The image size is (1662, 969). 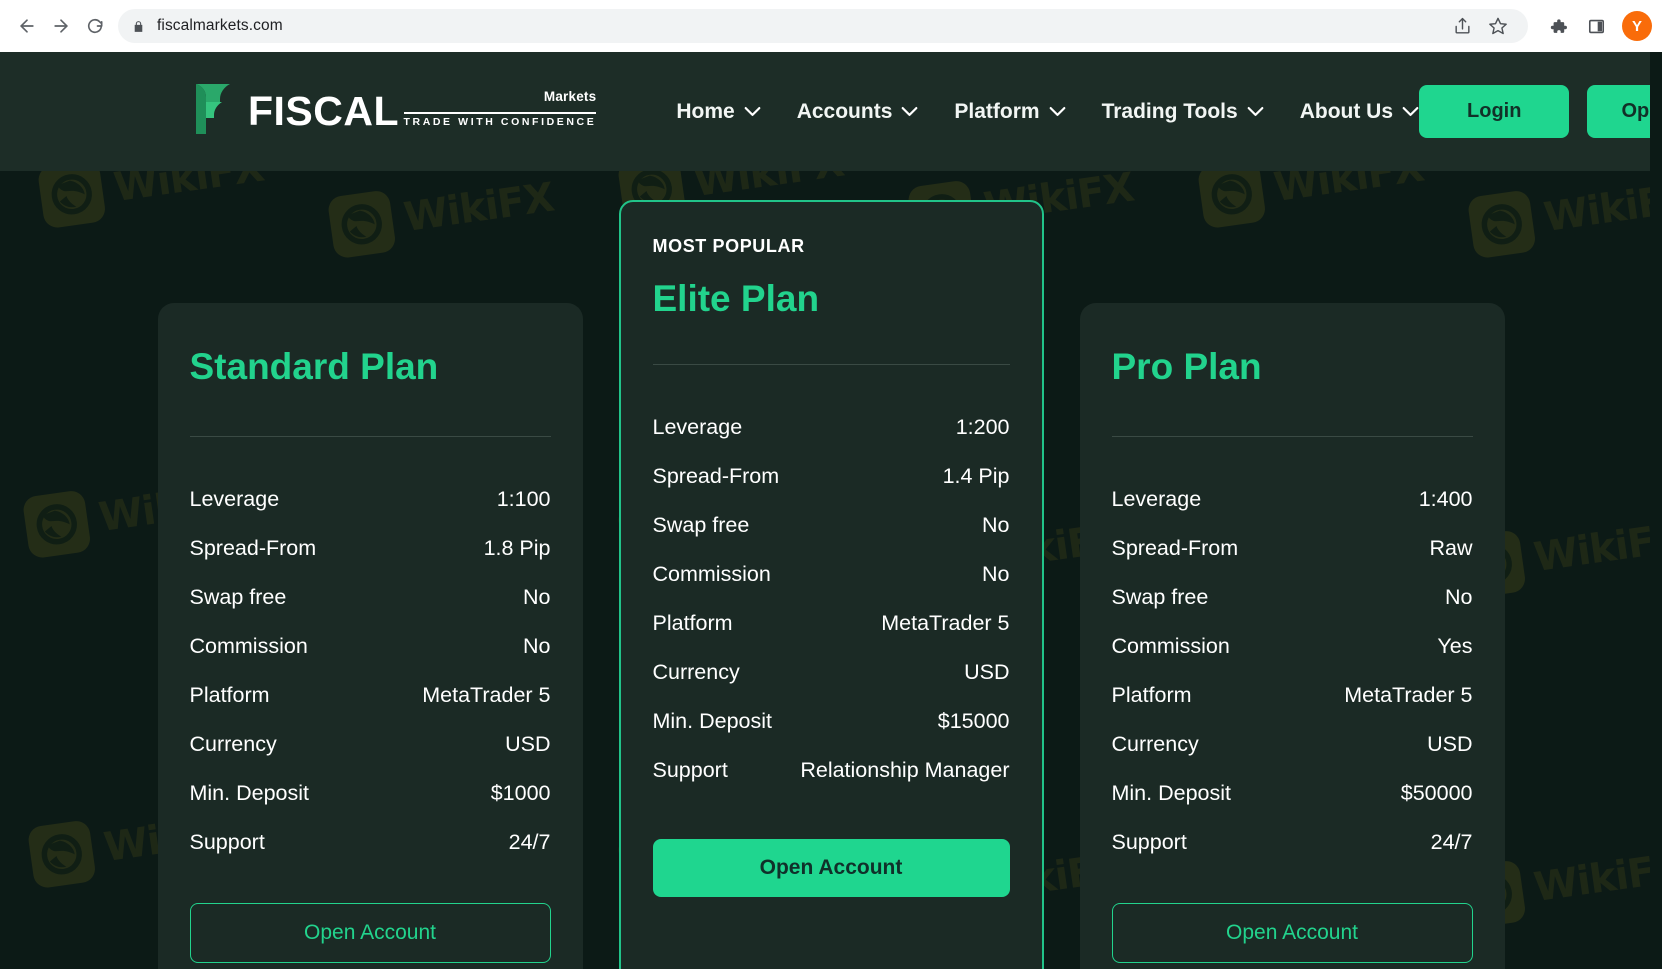 I want to click on nav-item-trading-tools: Trading Tools, so click(x=1183, y=112).